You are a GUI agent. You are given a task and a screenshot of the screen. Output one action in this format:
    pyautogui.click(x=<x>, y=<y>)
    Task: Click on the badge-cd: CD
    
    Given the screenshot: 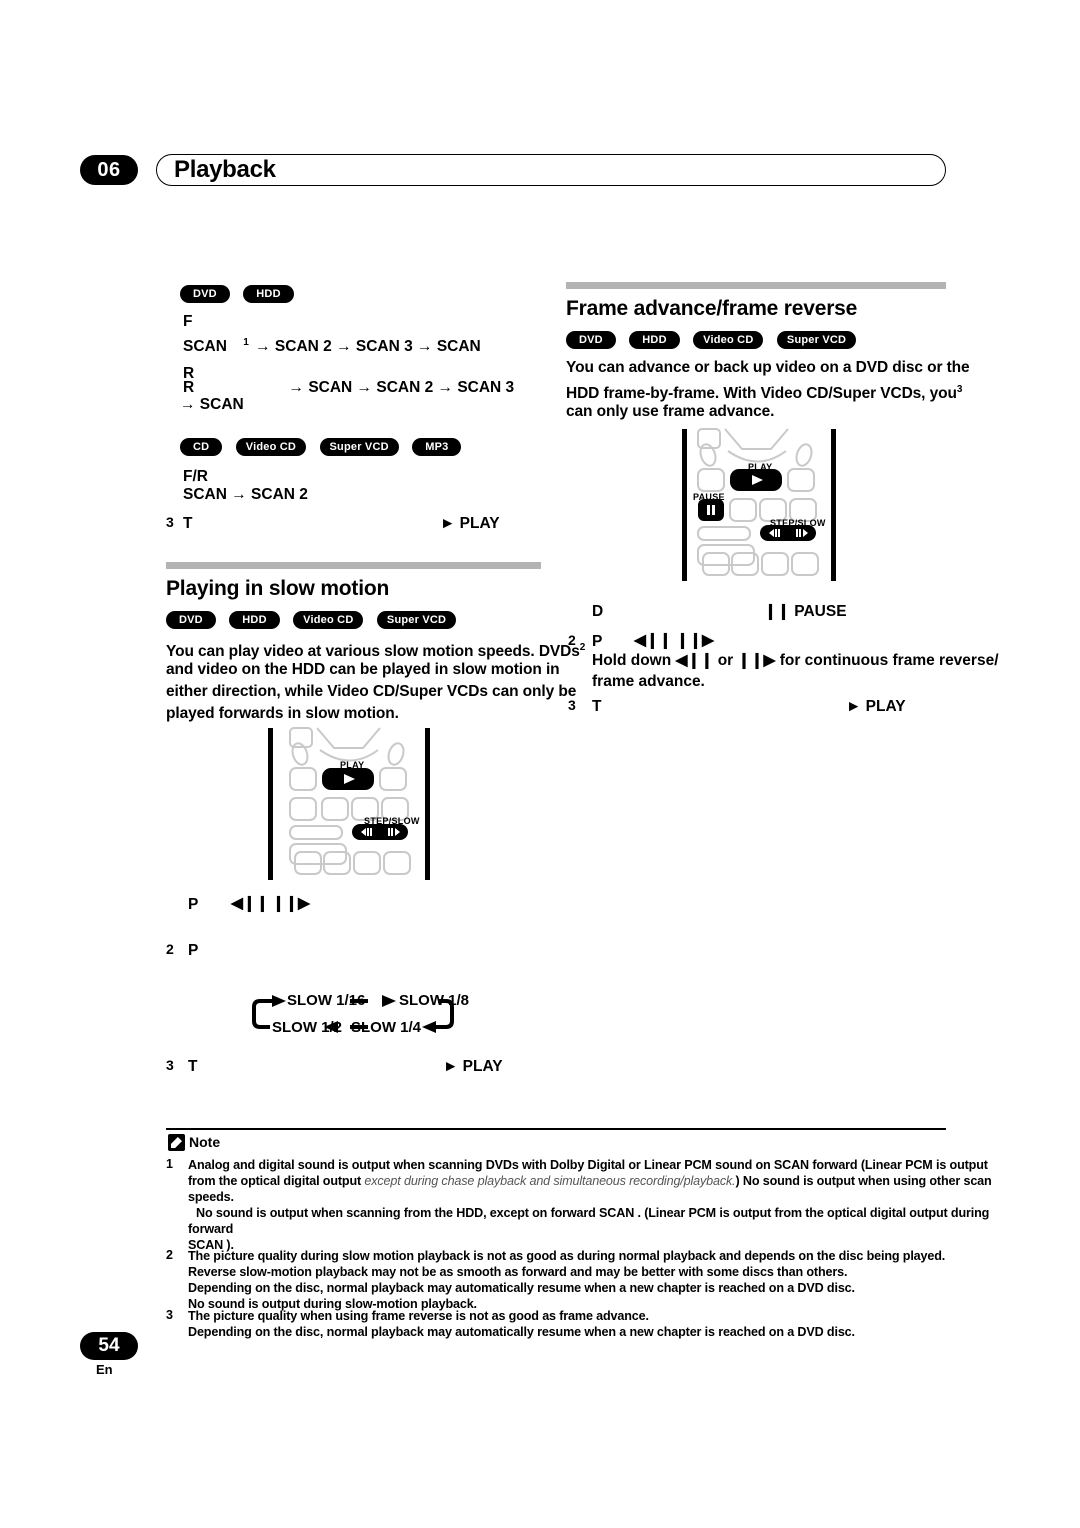 What is the action you would take?
    pyautogui.click(x=201, y=447)
    